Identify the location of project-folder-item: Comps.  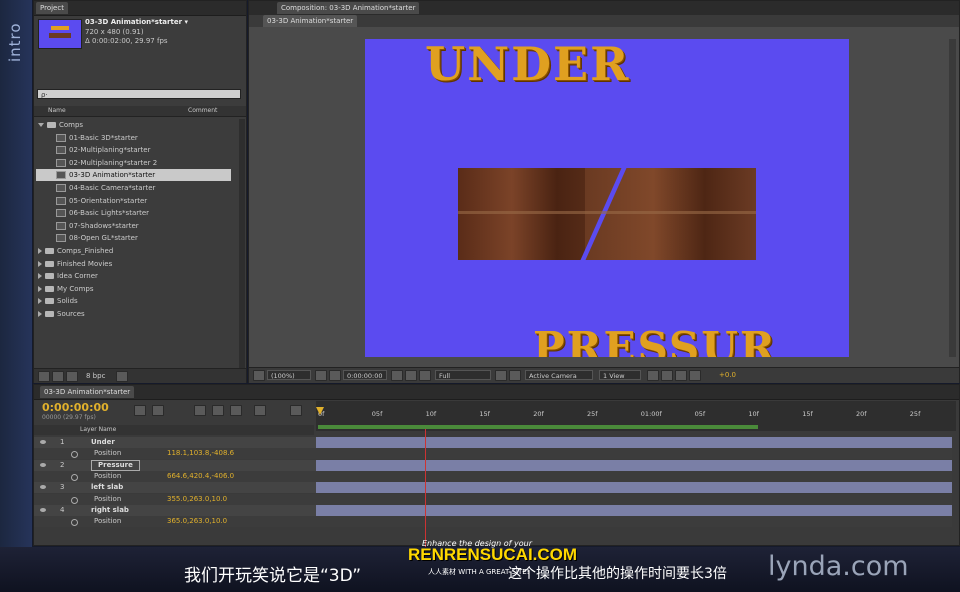
(137, 125).